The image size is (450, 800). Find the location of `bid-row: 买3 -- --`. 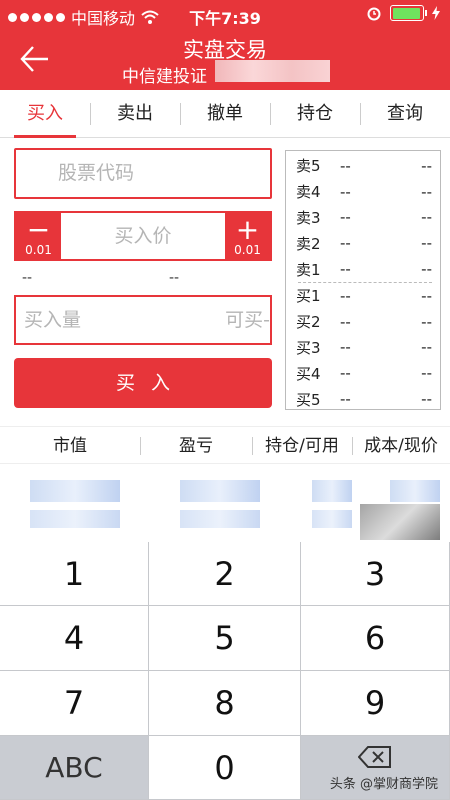

bid-row: 买3 -- -- is located at coordinates (364, 348).